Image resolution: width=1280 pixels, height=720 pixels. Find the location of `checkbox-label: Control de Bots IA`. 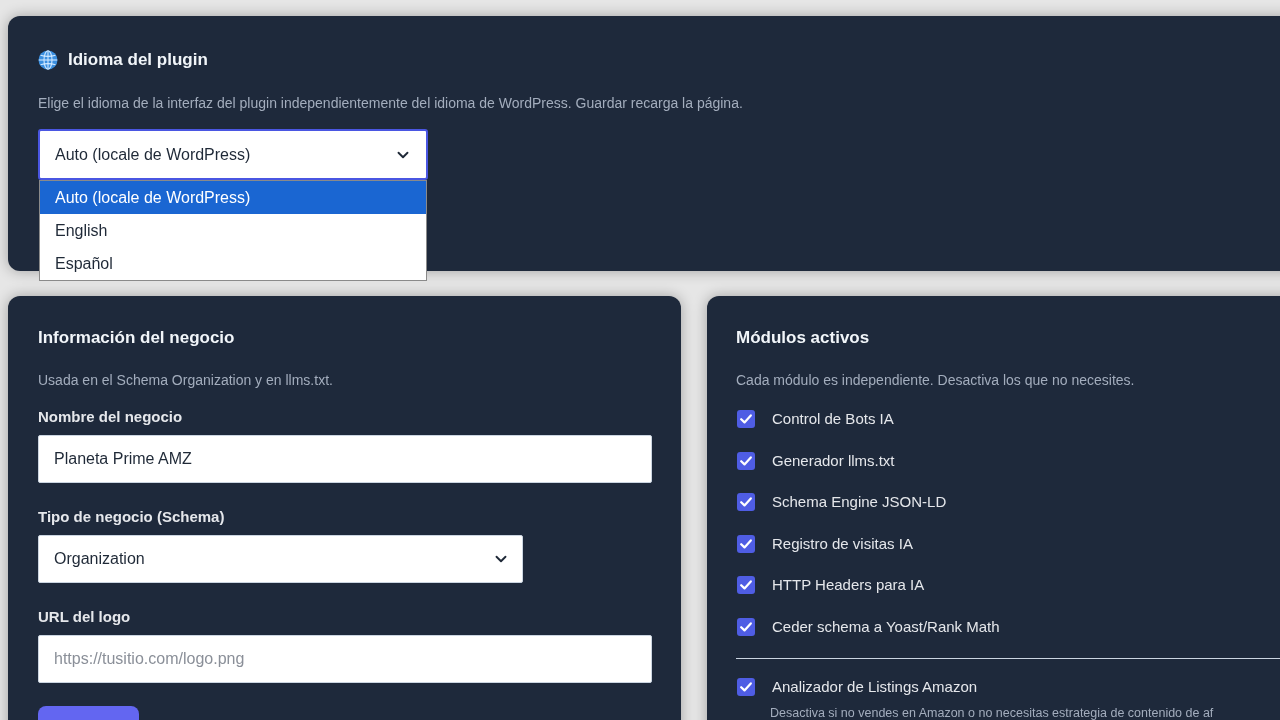

checkbox-label: Control de Bots IA is located at coordinates (833, 419).